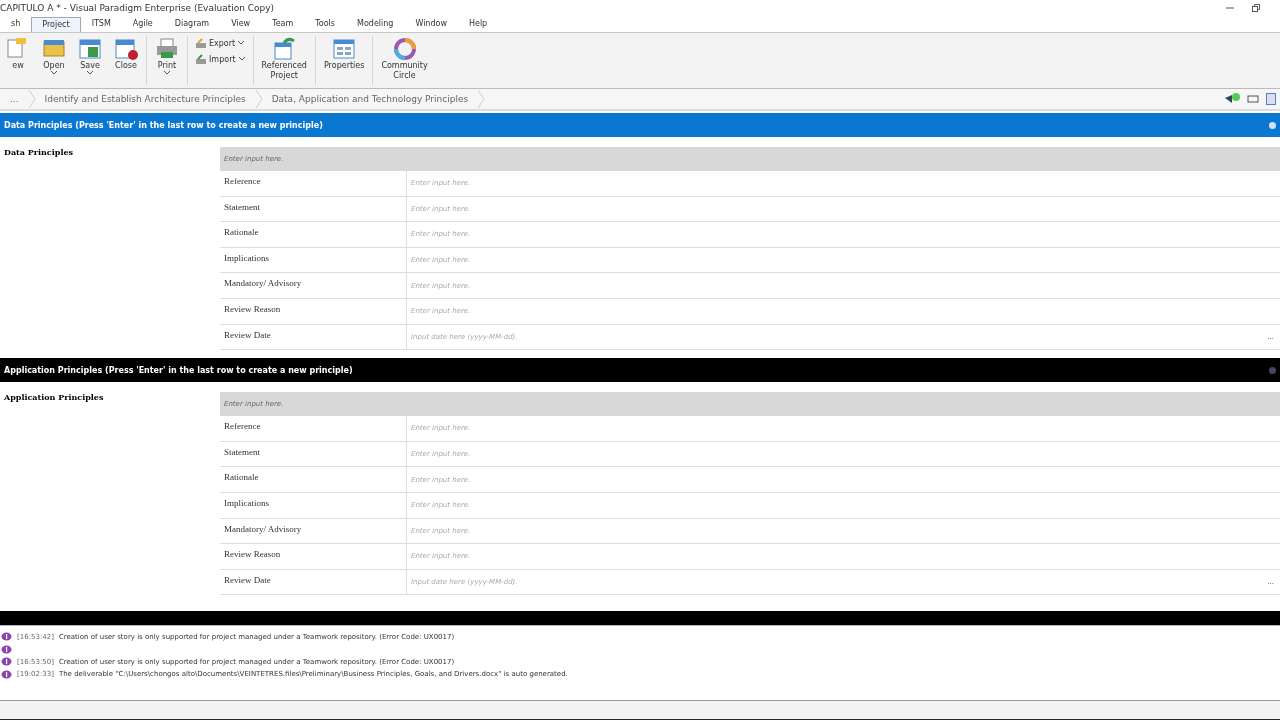  Describe the element at coordinates (145, 99) in the screenshot. I see `breadcrumb-item: Identify and Establish Architecture Principles` at that location.